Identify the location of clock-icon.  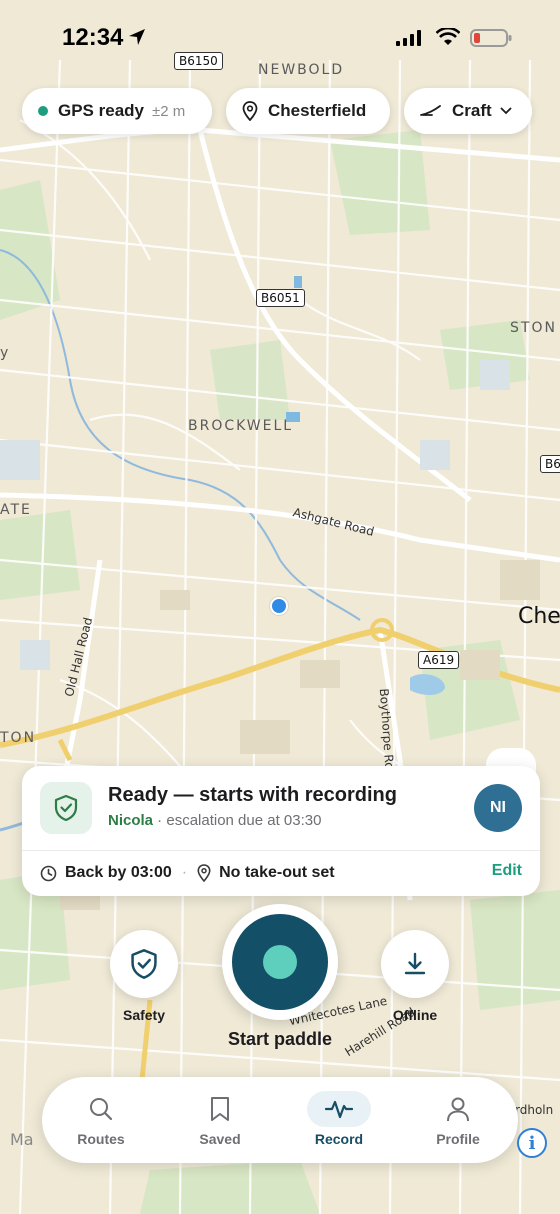
(48, 873).